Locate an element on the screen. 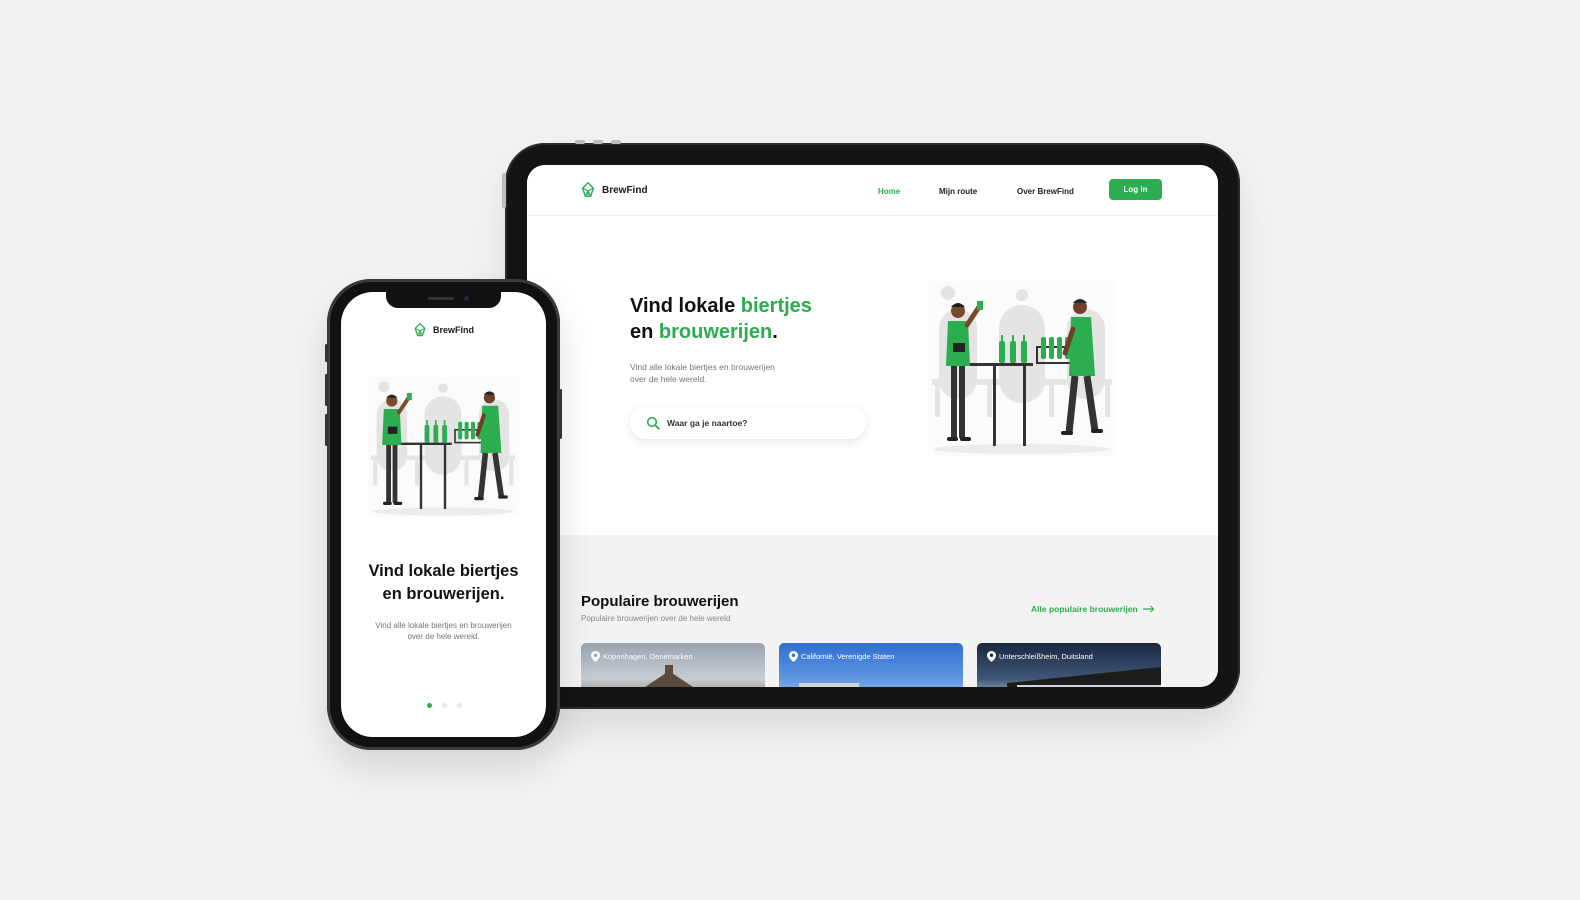 Image resolution: width=1580 pixels, height=900 pixels. hero-title: Vind lokale biertjes en brouwerijen. is located at coordinates (721, 319).